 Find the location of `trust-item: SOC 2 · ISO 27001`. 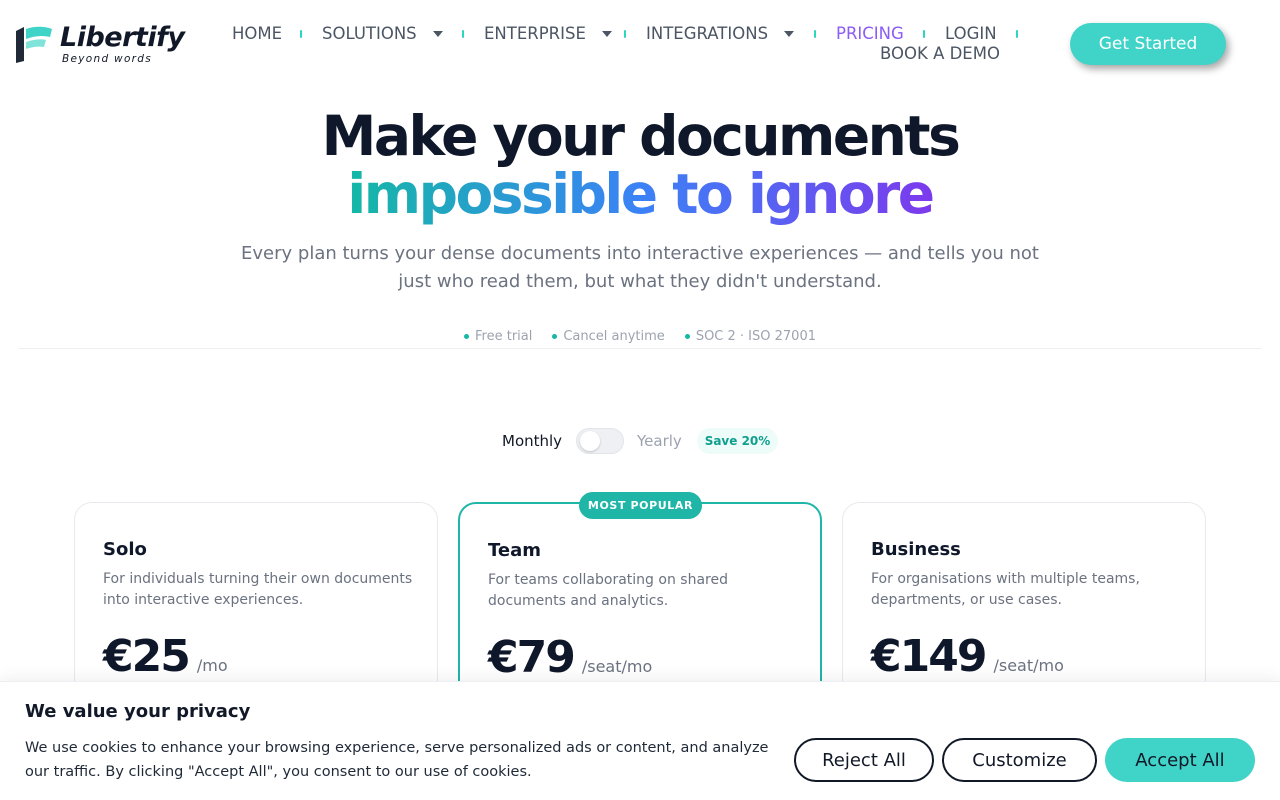

trust-item: SOC 2 · ISO 27001 is located at coordinates (750, 336).